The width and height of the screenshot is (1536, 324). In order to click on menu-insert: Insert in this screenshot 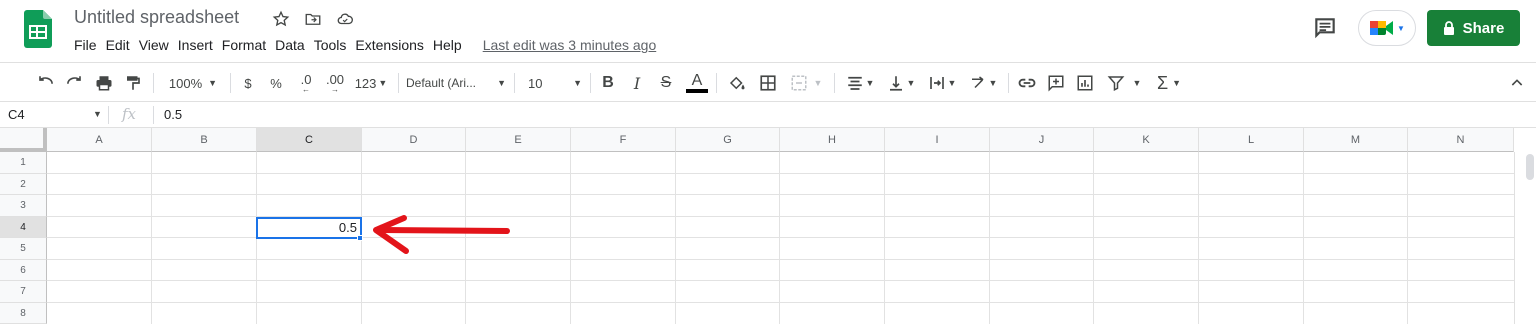, I will do `click(198, 45)`.